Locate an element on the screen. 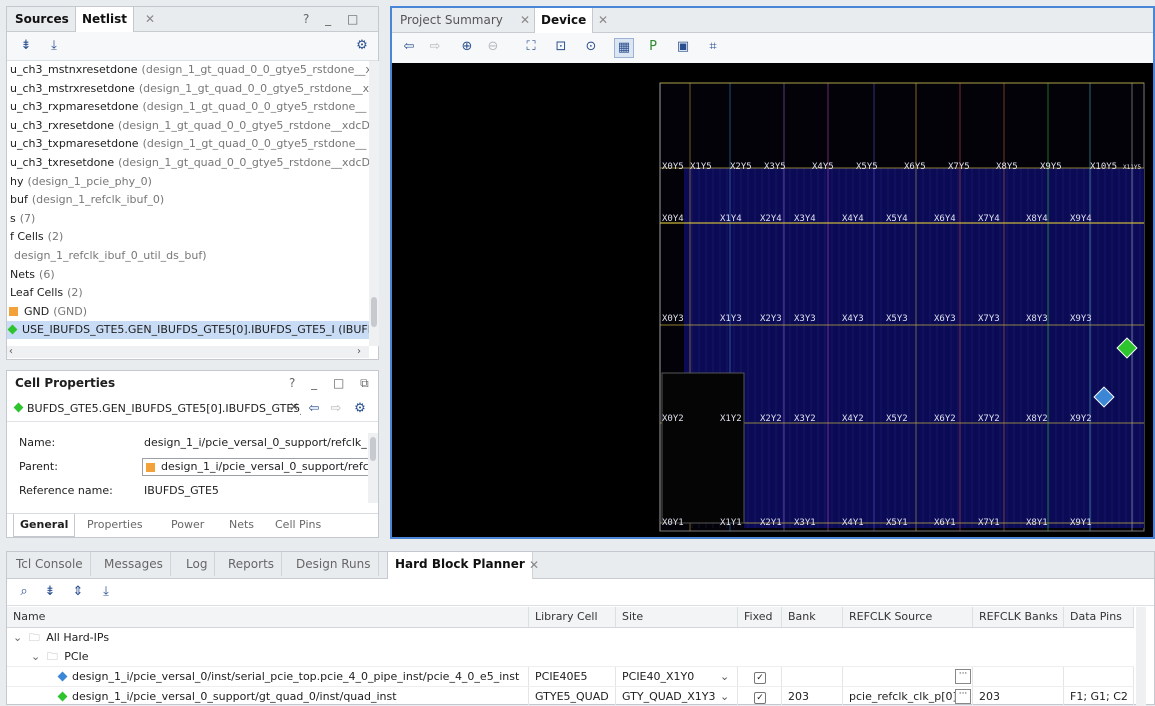 This screenshot has width=1155, height=706. tab-project-summary: Project Summary is located at coordinates (451, 20).